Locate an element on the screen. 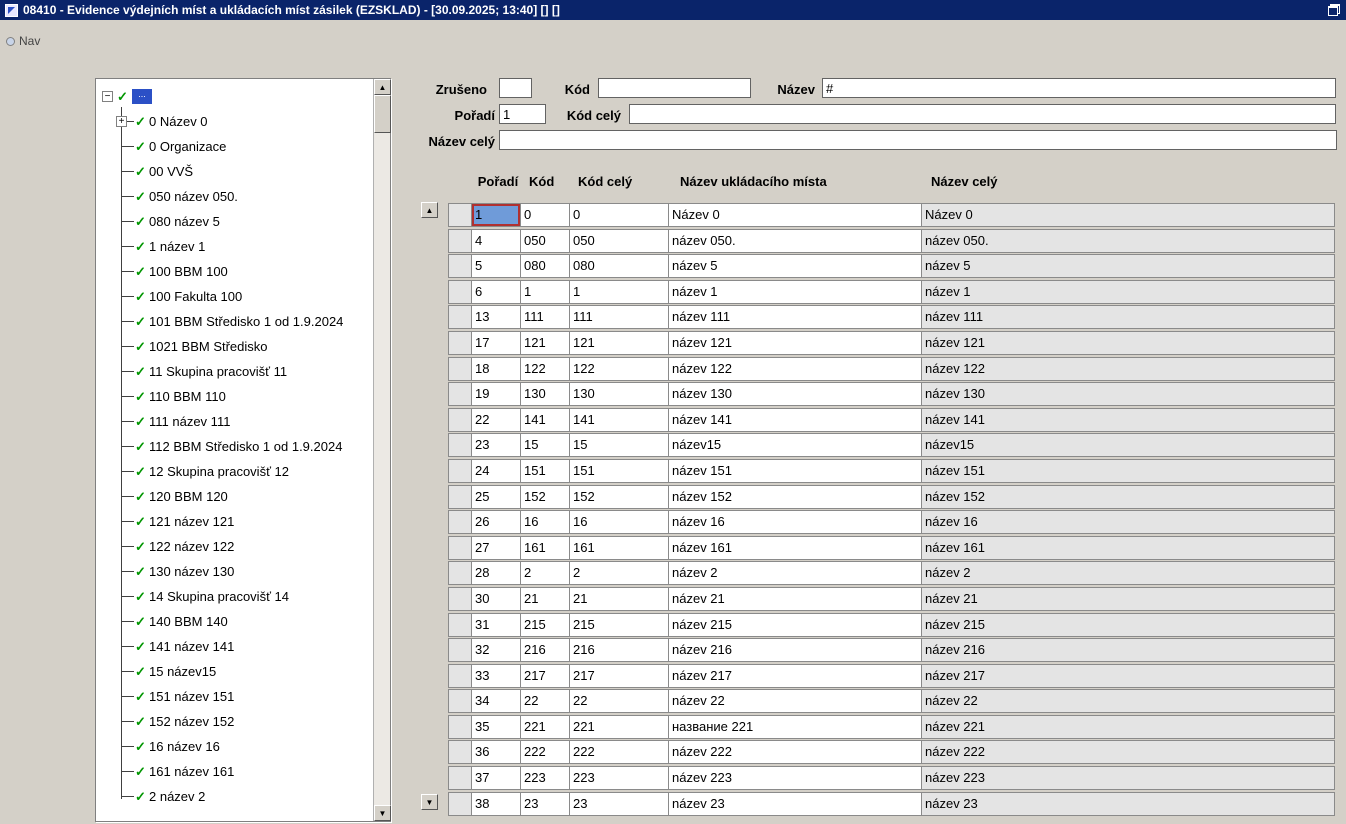 The height and width of the screenshot is (824, 1346). table-cell: 18 is located at coordinates (496, 368).